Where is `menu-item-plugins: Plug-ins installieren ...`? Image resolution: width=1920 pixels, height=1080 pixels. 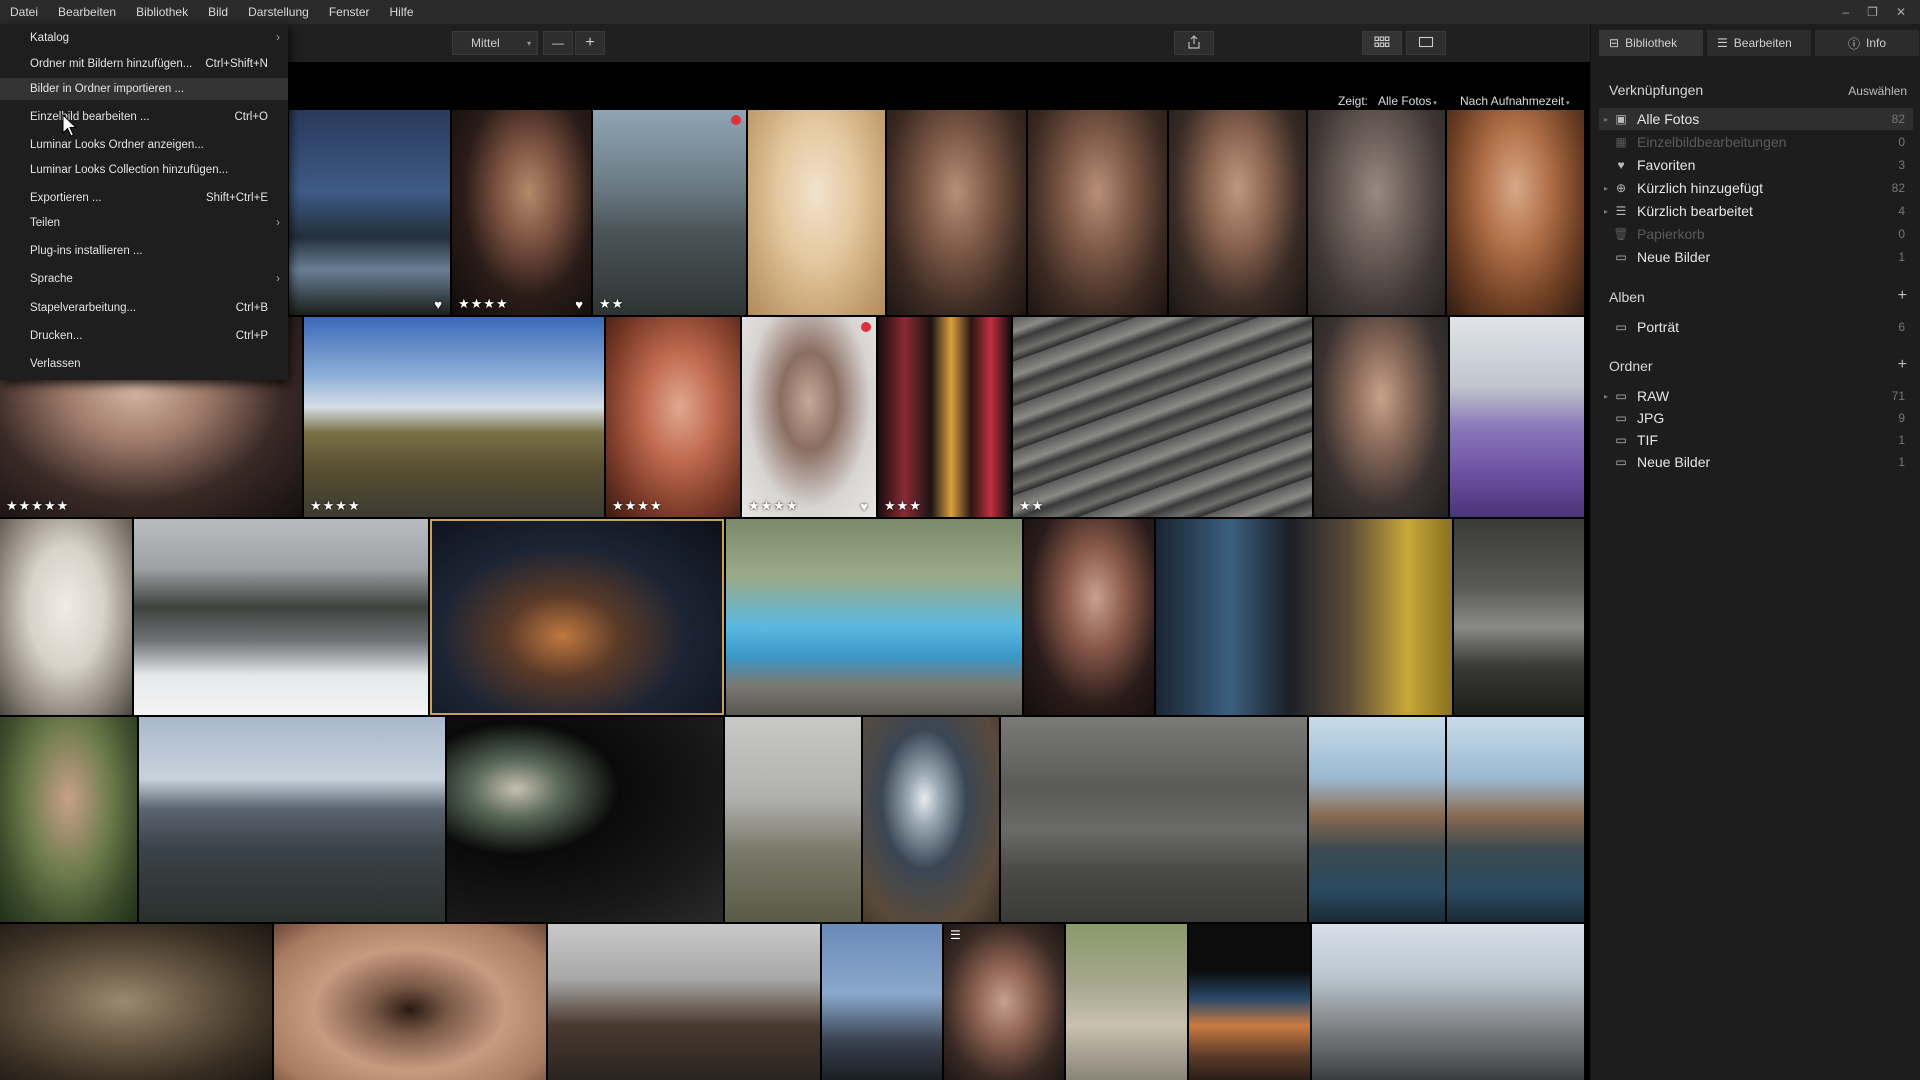 menu-item-plugins: Plug-ins installieren ... is located at coordinates (144, 251).